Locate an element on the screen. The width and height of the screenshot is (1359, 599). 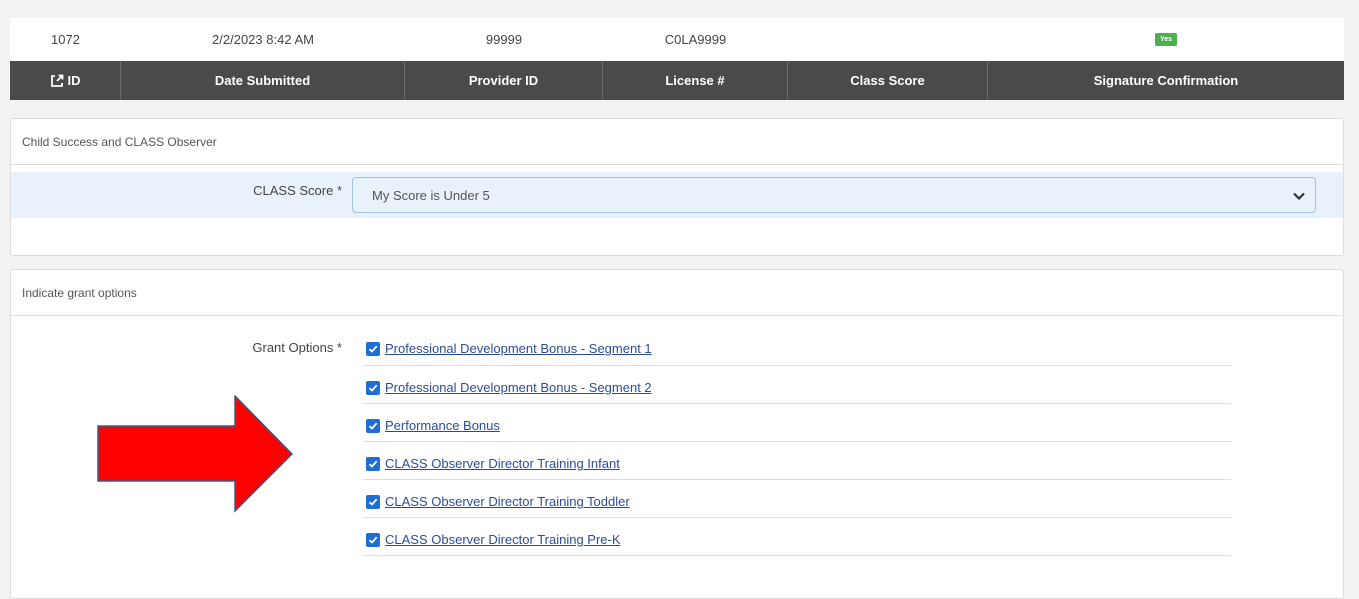
value-date-submitted: 2/2/2023 8:42 AM is located at coordinates (263, 39).